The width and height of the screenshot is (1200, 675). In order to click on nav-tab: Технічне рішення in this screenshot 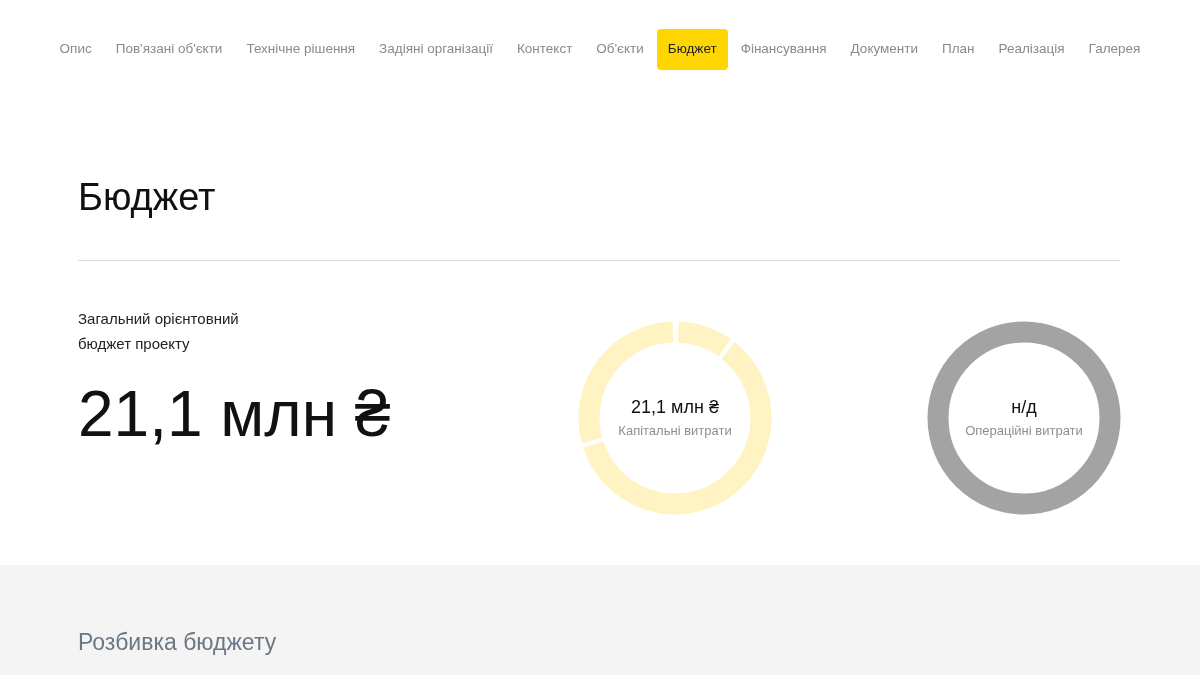, I will do `click(301, 49)`.